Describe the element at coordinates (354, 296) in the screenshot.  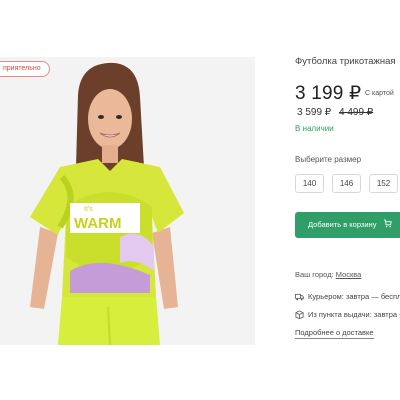
I see `courier-text: Курьером: завтра — беспл` at that location.